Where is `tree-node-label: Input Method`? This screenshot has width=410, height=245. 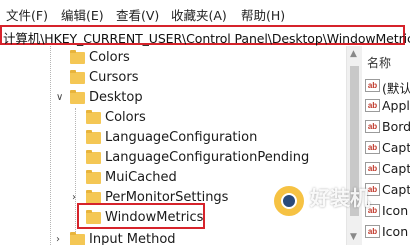 tree-node-label: Input Method is located at coordinates (132, 238).